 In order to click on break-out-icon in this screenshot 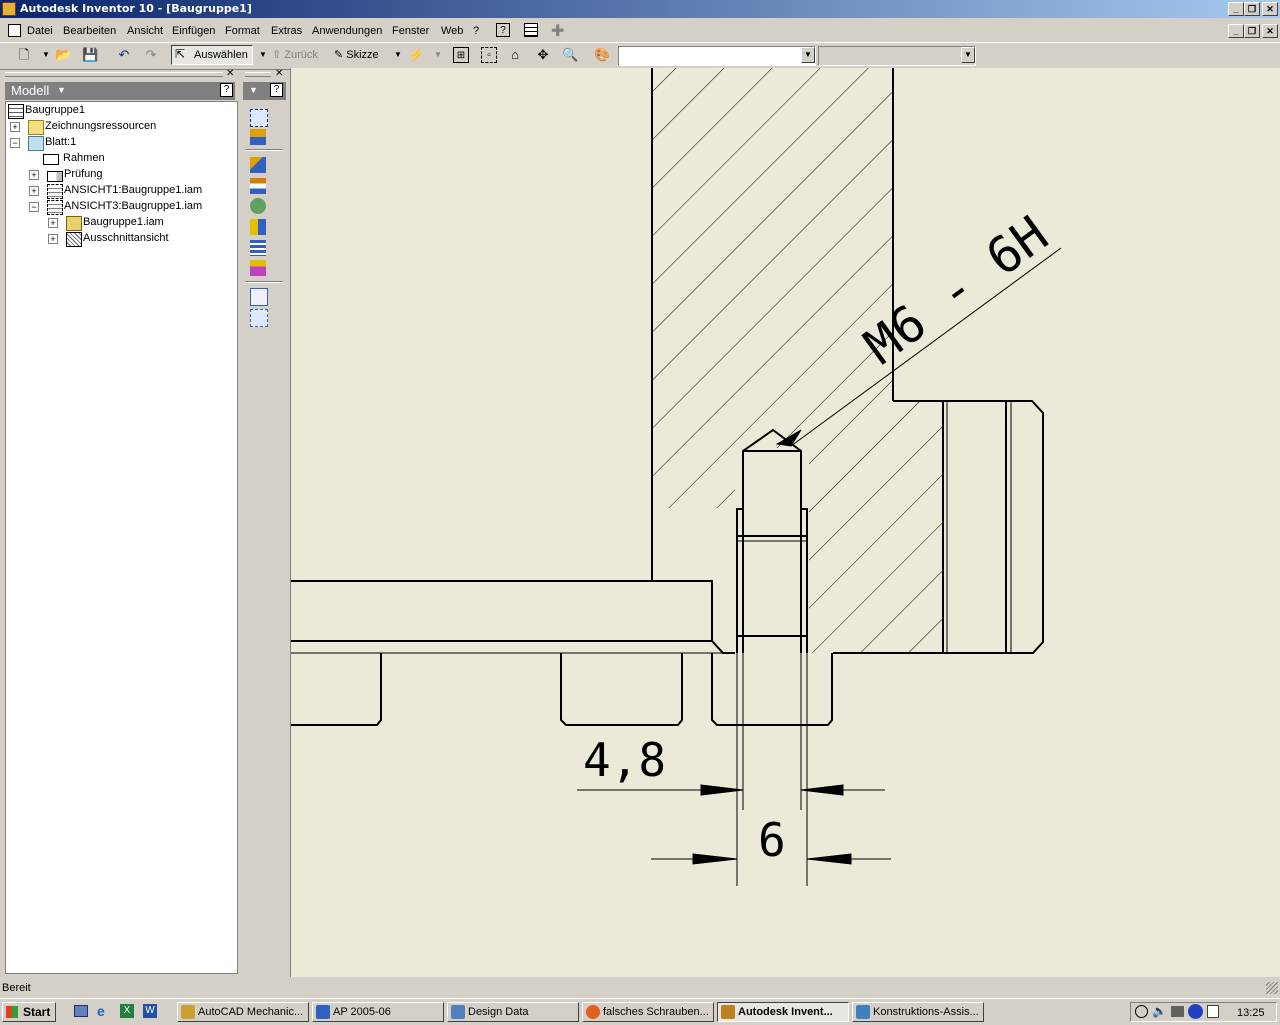, I will do `click(258, 227)`.